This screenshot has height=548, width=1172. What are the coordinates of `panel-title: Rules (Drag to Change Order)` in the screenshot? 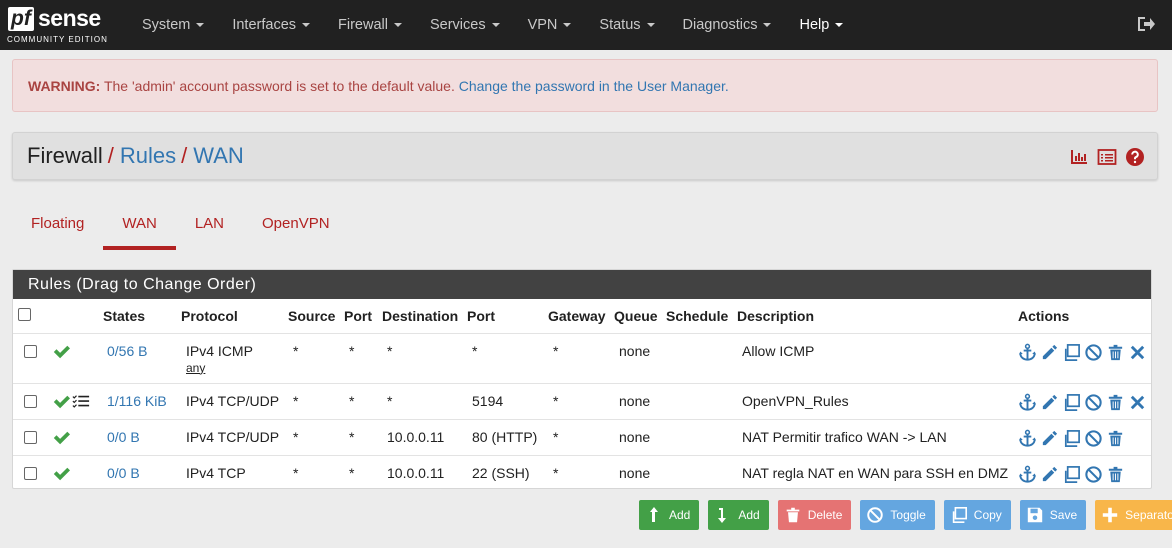 It's located at (582, 284).